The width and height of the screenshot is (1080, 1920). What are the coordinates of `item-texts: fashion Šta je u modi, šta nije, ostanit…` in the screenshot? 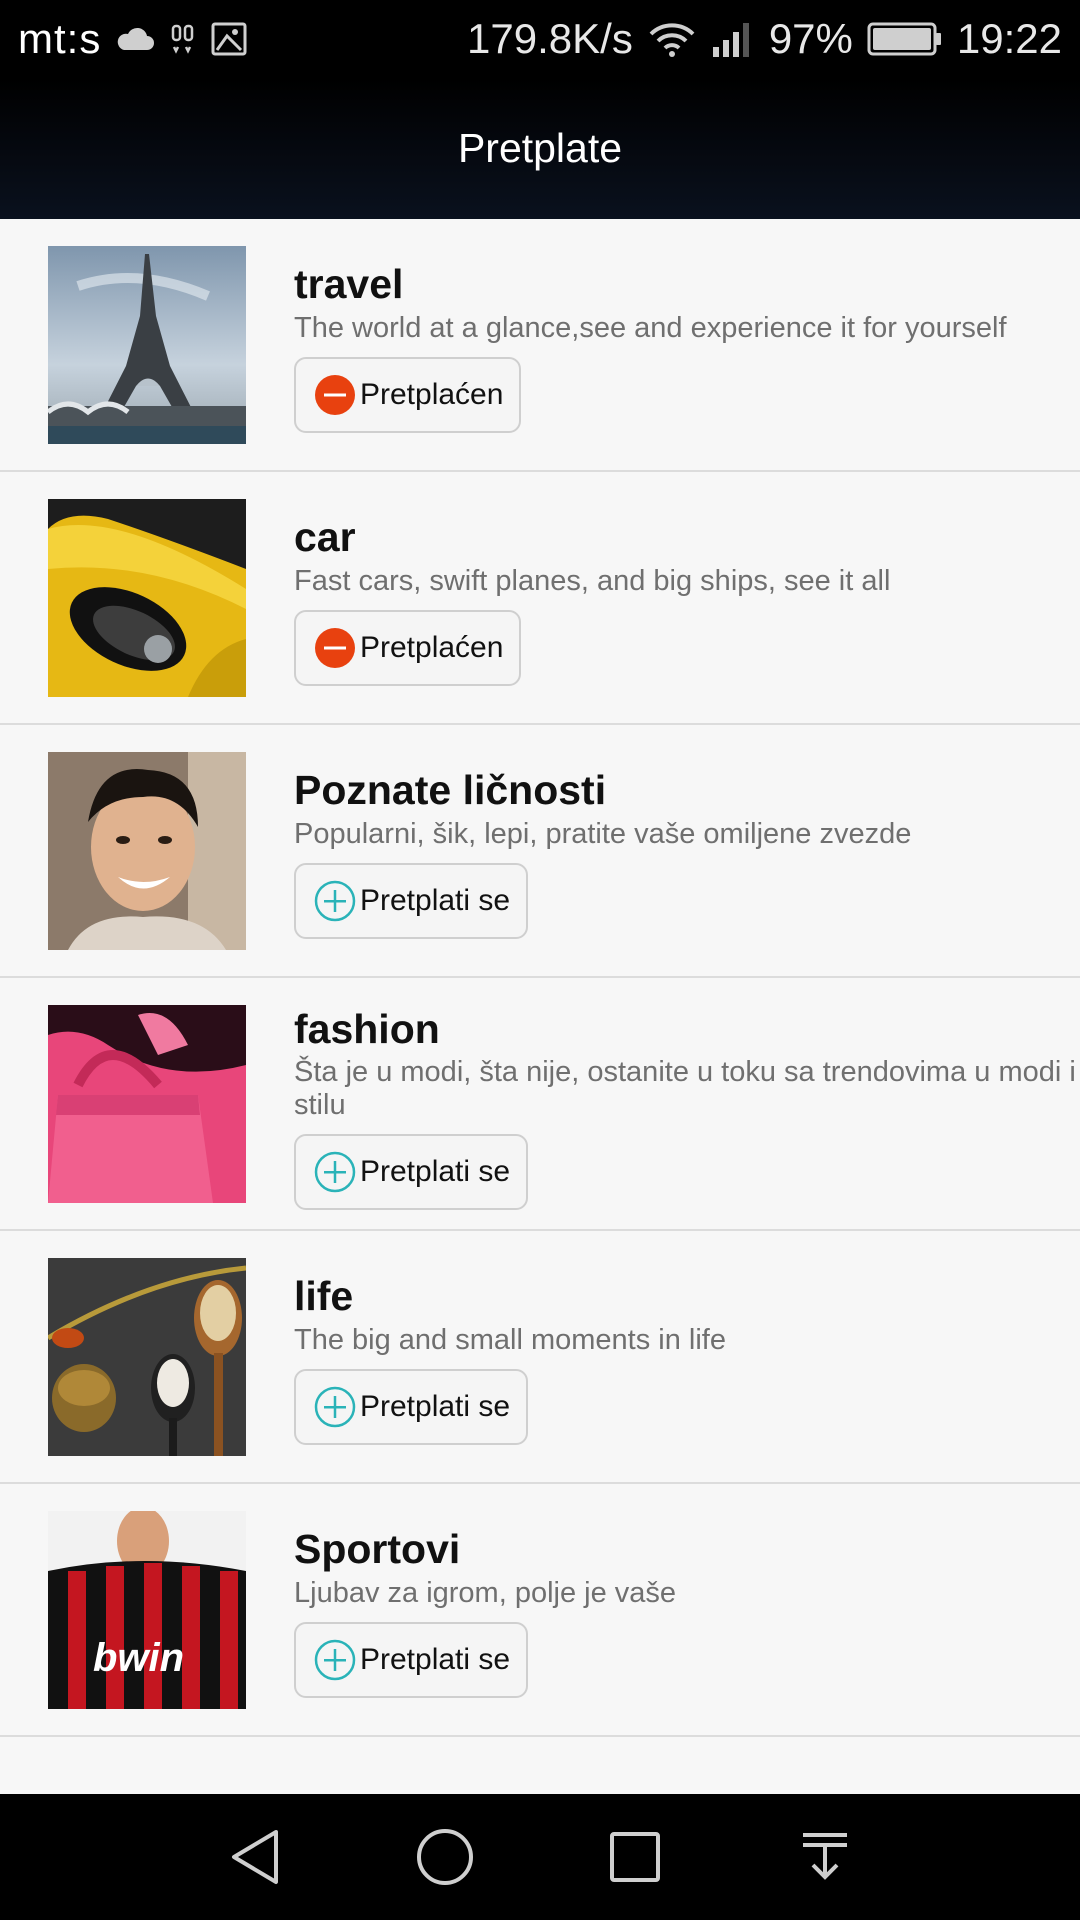 It's located at (687, 1107).